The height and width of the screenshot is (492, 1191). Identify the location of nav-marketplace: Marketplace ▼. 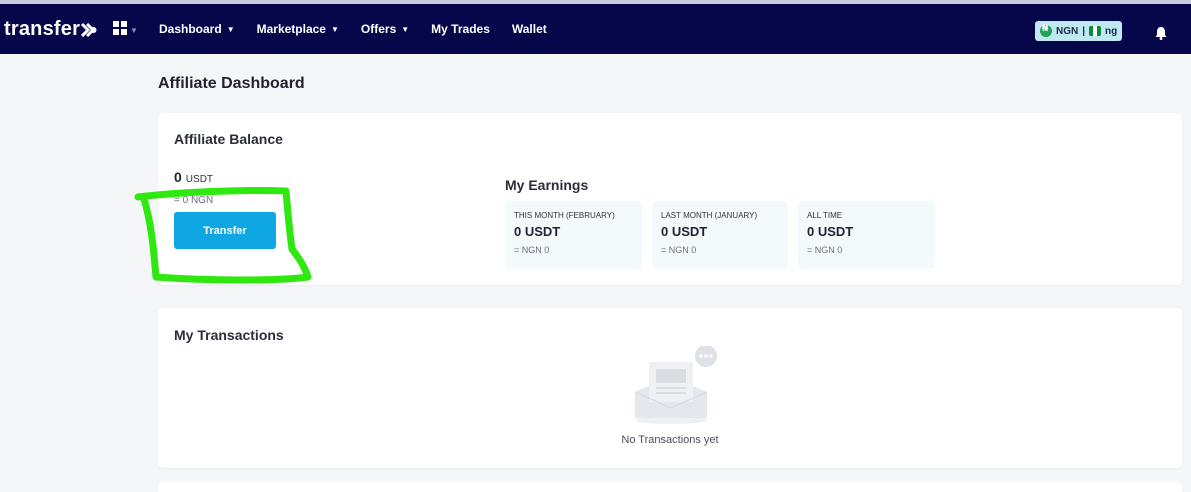
(298, 29).